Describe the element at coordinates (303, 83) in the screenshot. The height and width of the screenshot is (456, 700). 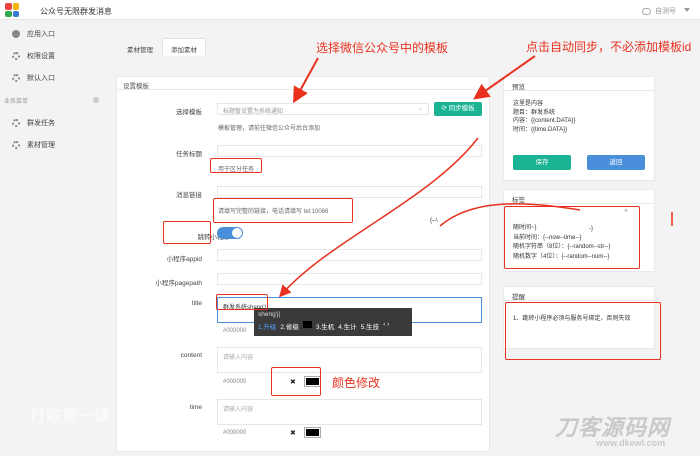
I see `form-header: 设置模板` at that location.